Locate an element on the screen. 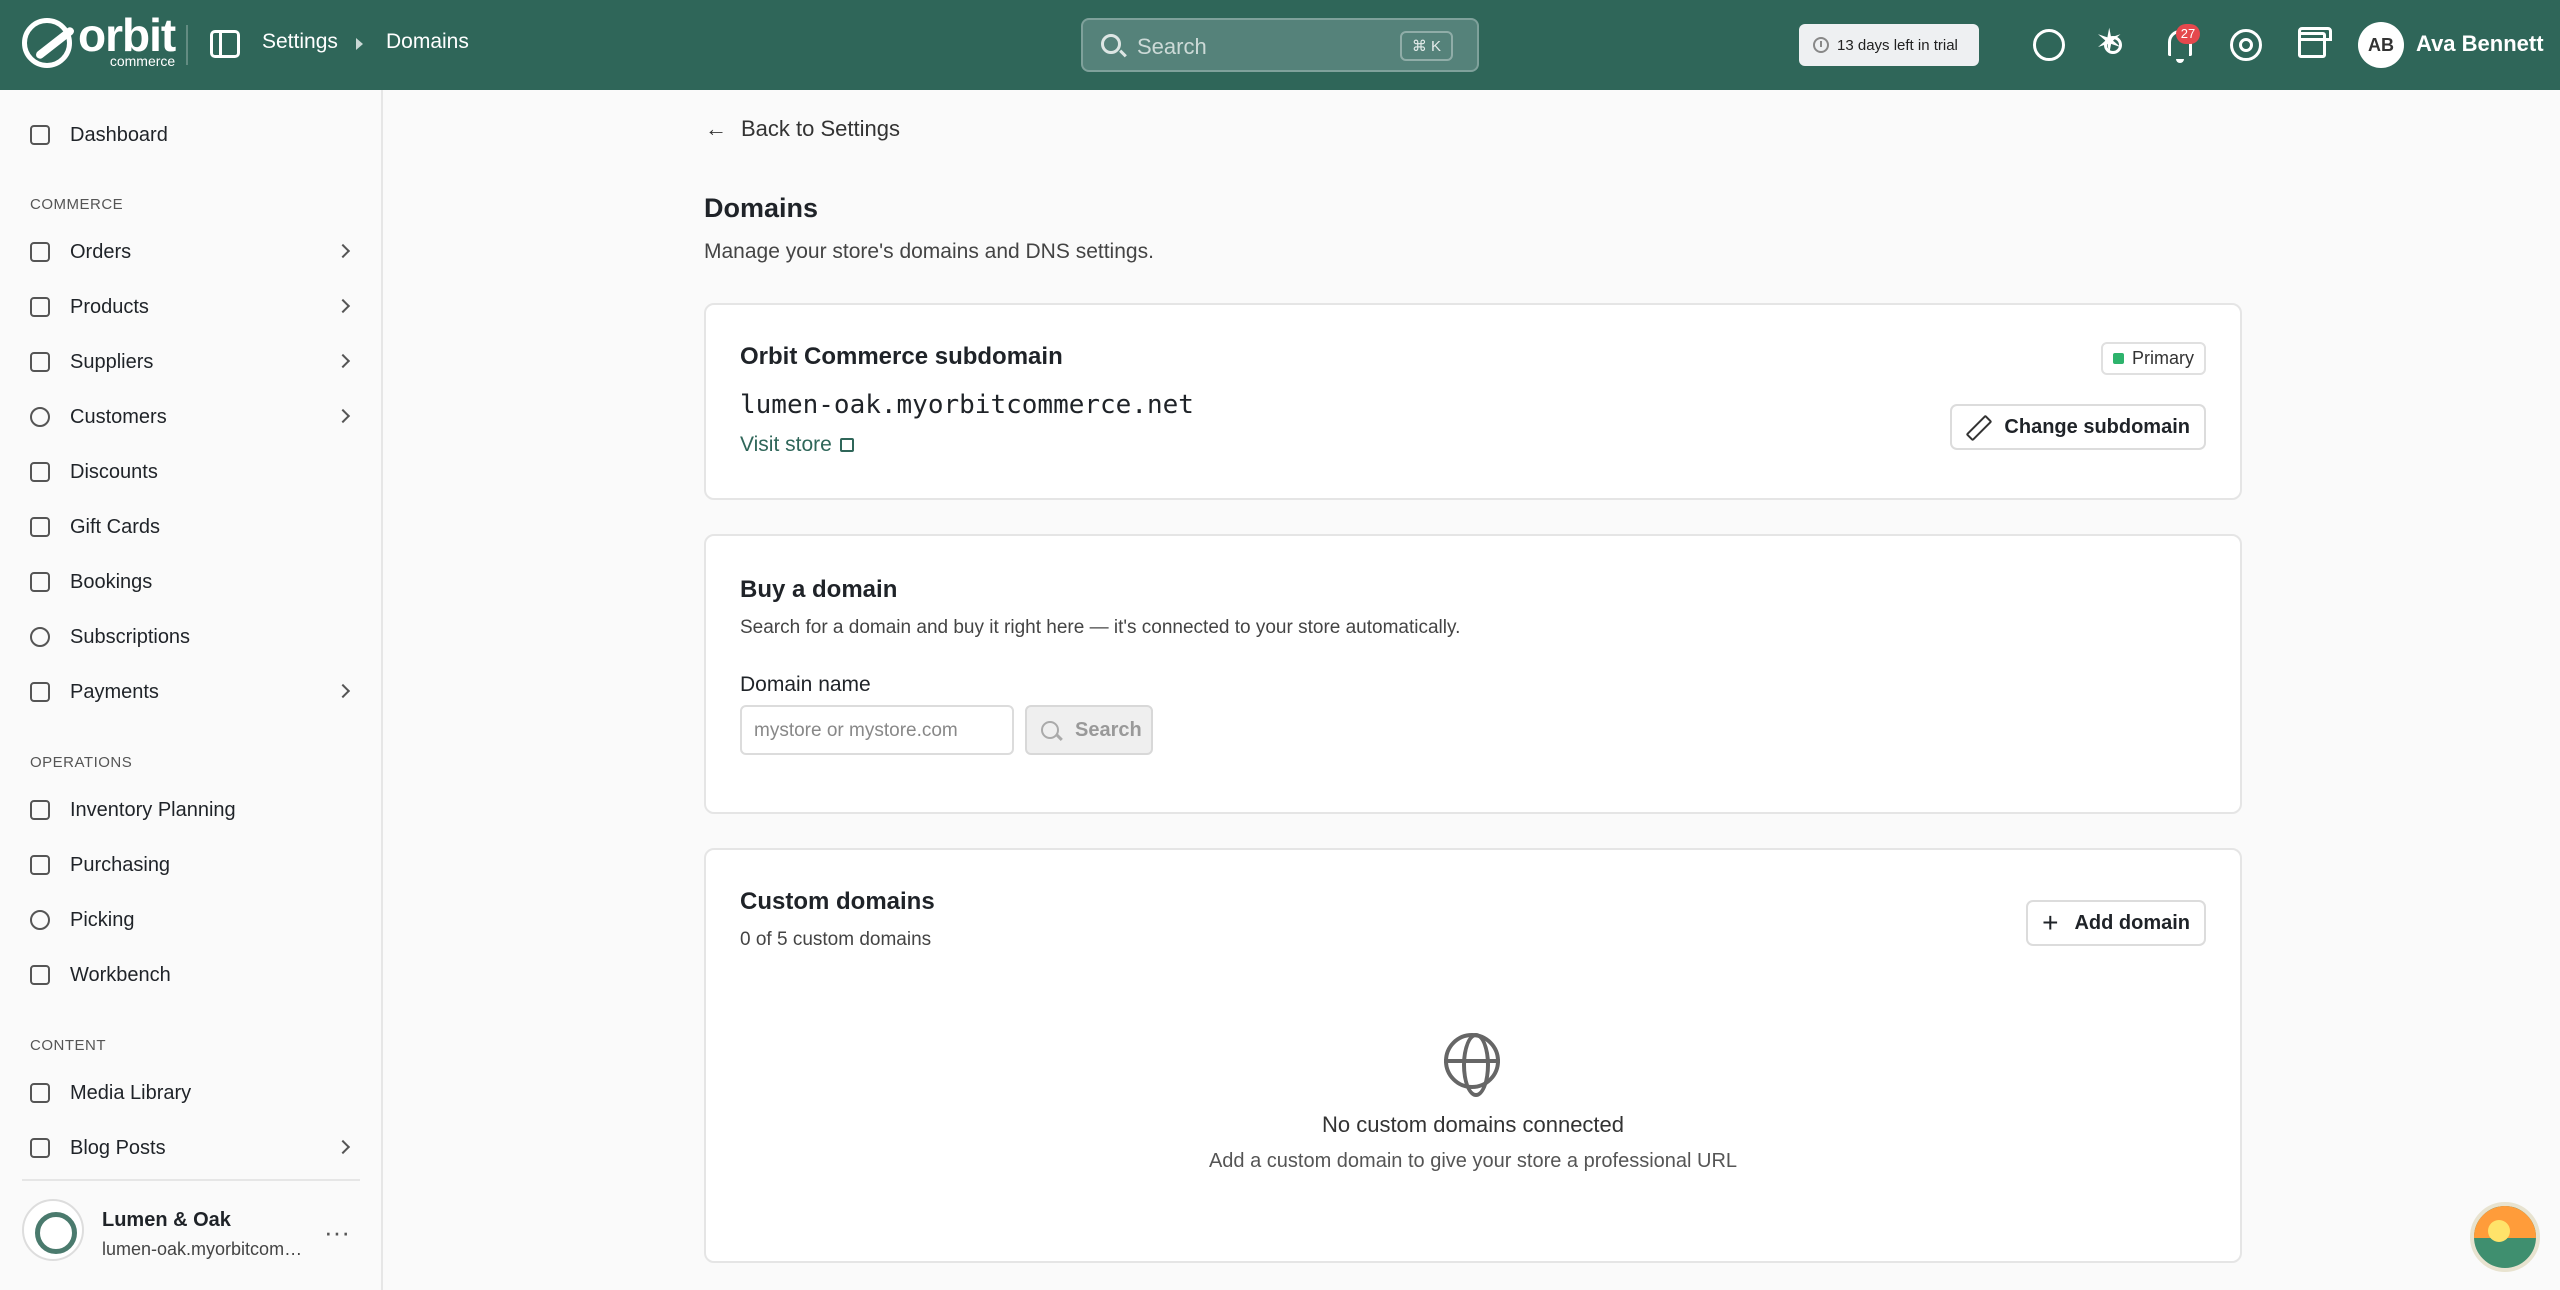 This screenshot has height=1290, width=2560. sidebar-item-orders: Orders is located at coordinates (195, 252).